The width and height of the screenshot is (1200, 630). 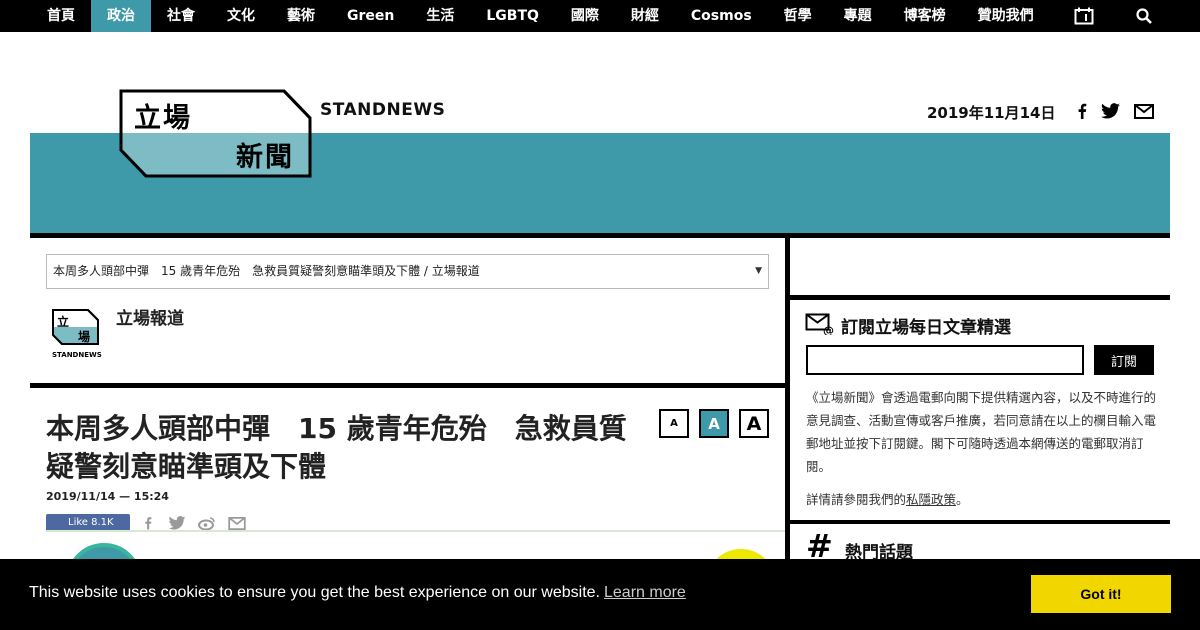 What do you see at coordinates (84, 336) in the screenshot?
I see `author-logo-line2: 場` at bounding box center [84, 336].